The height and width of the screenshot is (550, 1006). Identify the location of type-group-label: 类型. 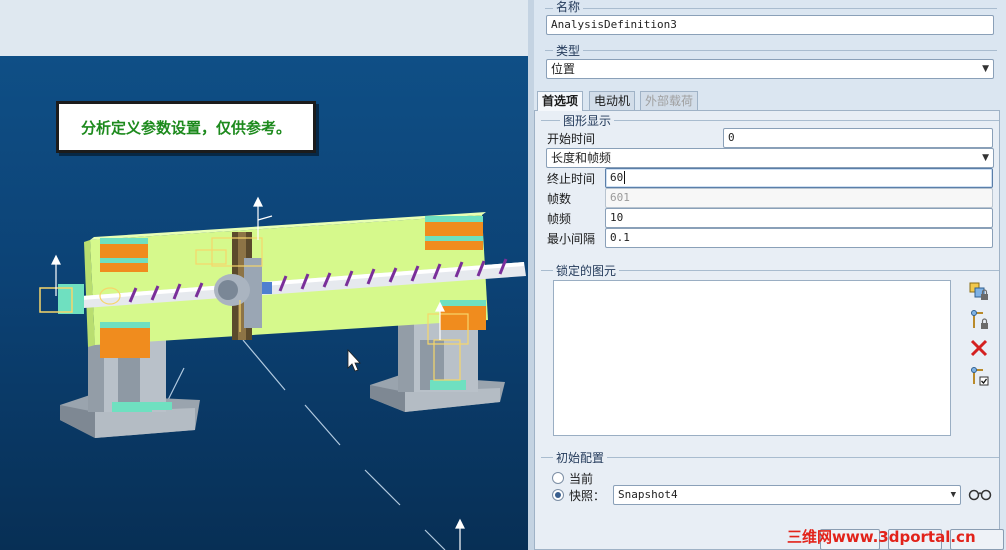
(568, 50).